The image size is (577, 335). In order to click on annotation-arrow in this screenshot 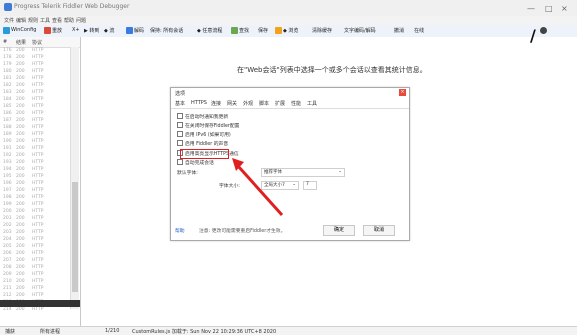, I will do `click(258, 187)`.